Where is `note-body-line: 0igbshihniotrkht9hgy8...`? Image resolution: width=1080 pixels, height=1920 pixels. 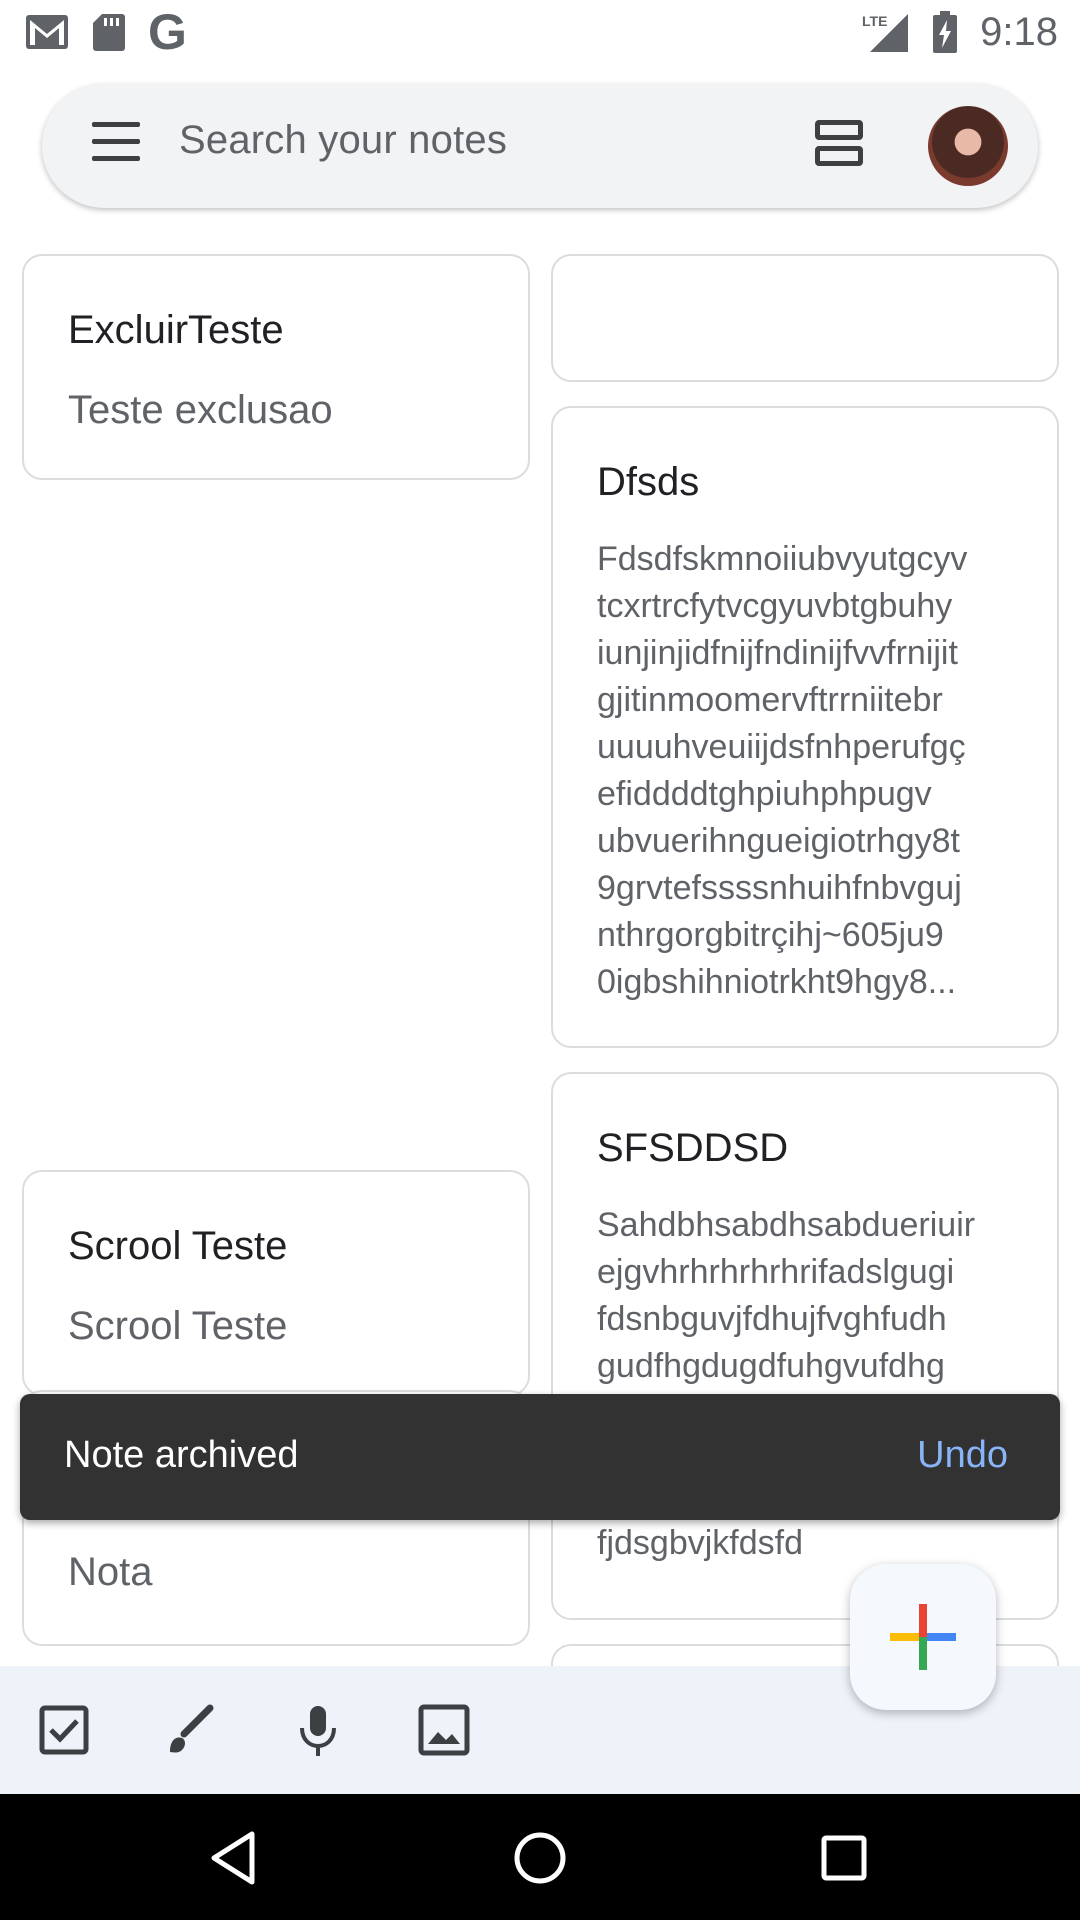
note-body-line: 0igbshihniotrkht9hgy8... is located at coordinates (777, 982).